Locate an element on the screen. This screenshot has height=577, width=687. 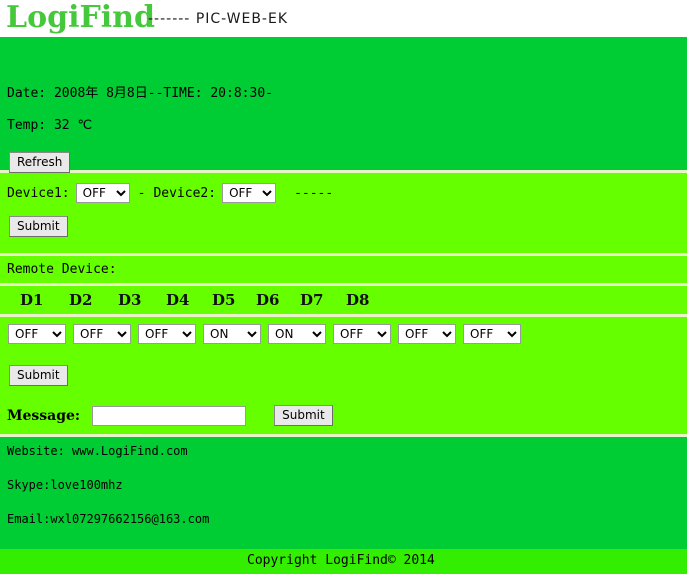
remote-select-row: OFF OFF OFF ON ON OFF OFF OFF is located at coordinates (268, 334).